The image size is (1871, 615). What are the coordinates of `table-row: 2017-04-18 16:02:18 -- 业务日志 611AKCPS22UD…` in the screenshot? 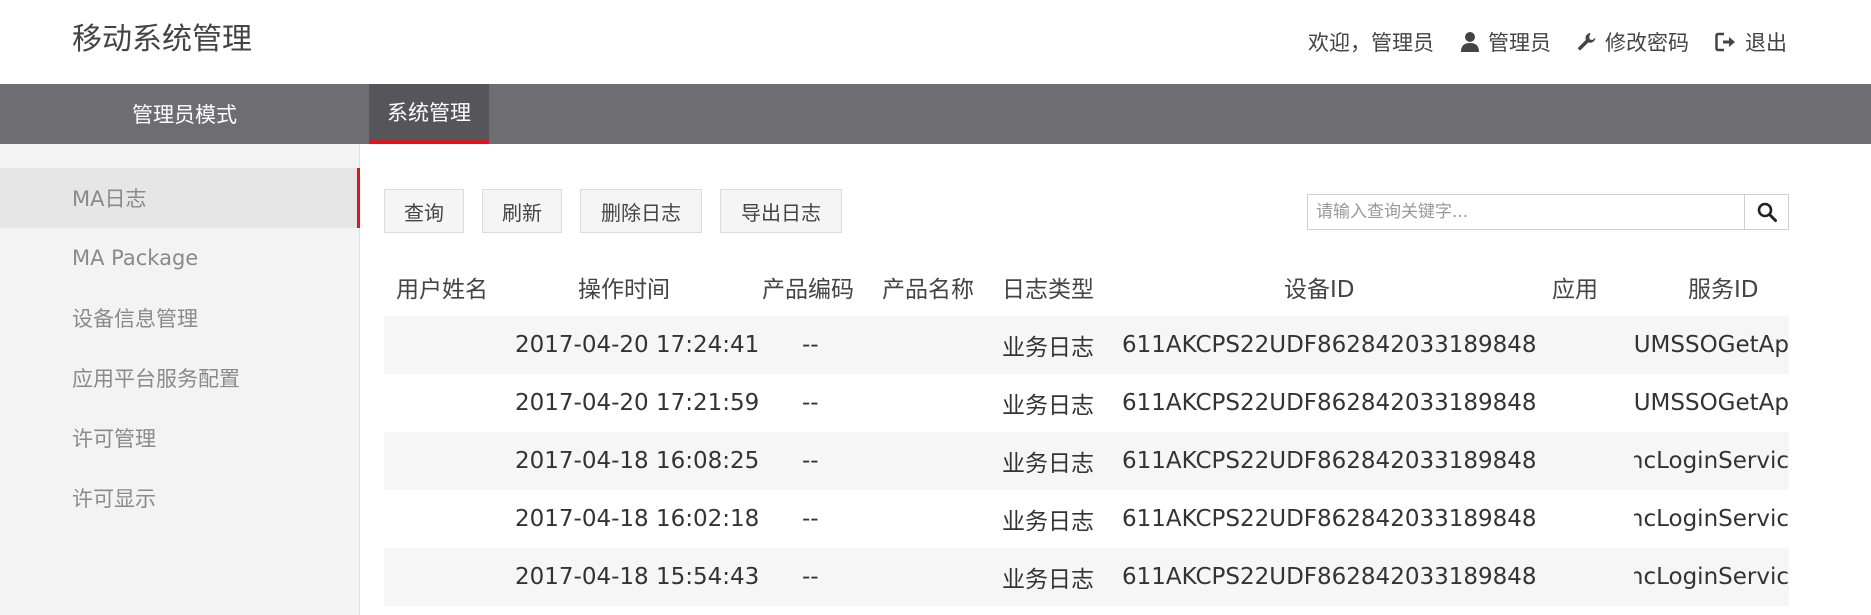 It's located at (1086, 519).